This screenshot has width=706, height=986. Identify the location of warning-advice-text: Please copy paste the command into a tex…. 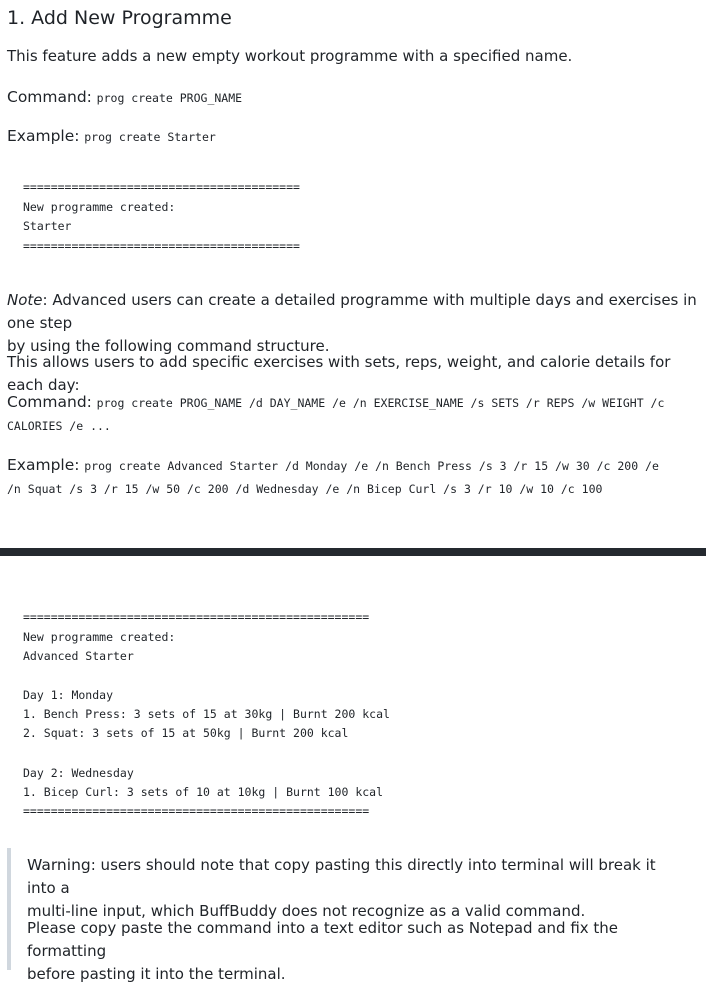
(323, 939).